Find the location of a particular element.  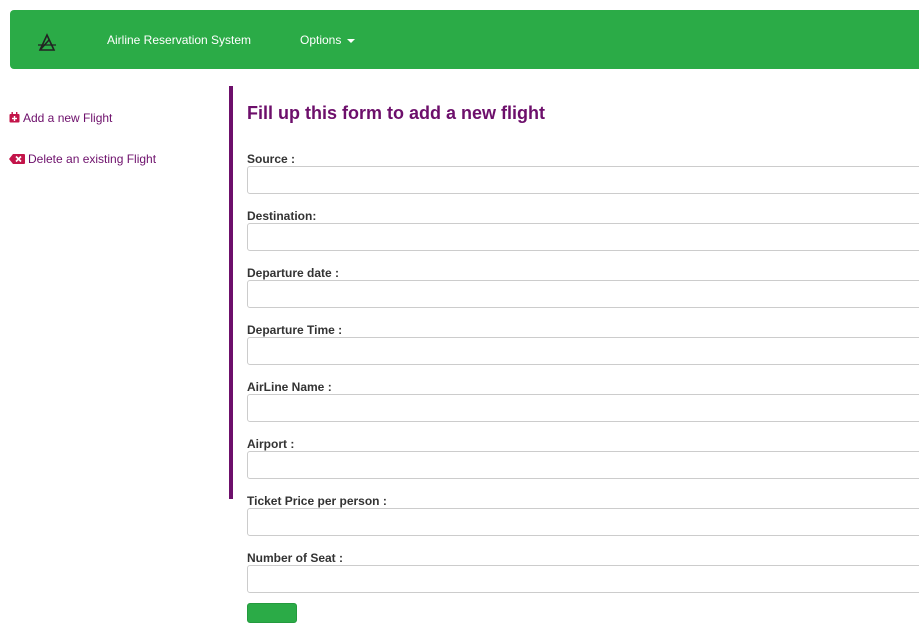

submit-button is located at coordinates (272, 613).